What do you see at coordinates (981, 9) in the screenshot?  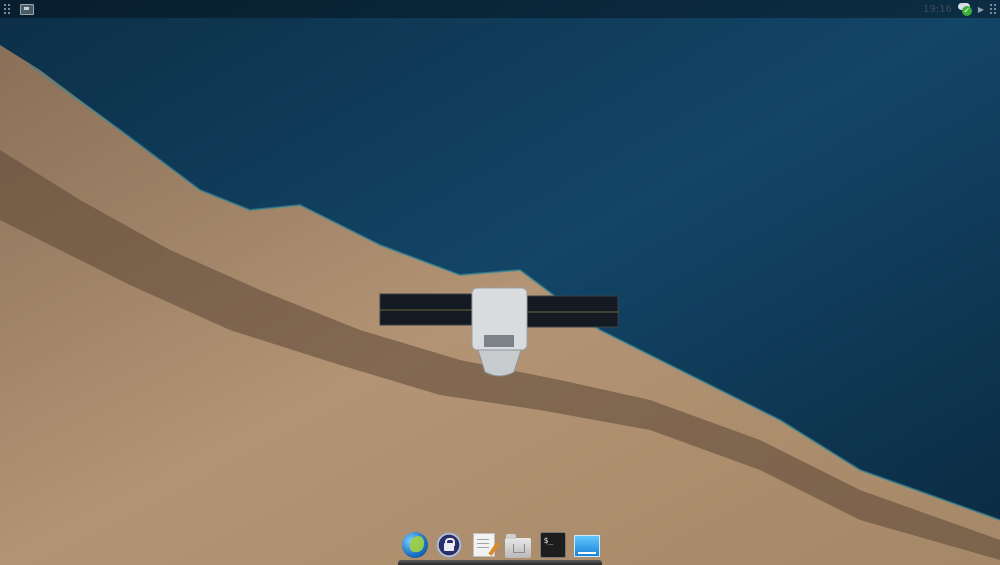 I see `tray-expand-icon: ▶` at bounding box center [981, 9].